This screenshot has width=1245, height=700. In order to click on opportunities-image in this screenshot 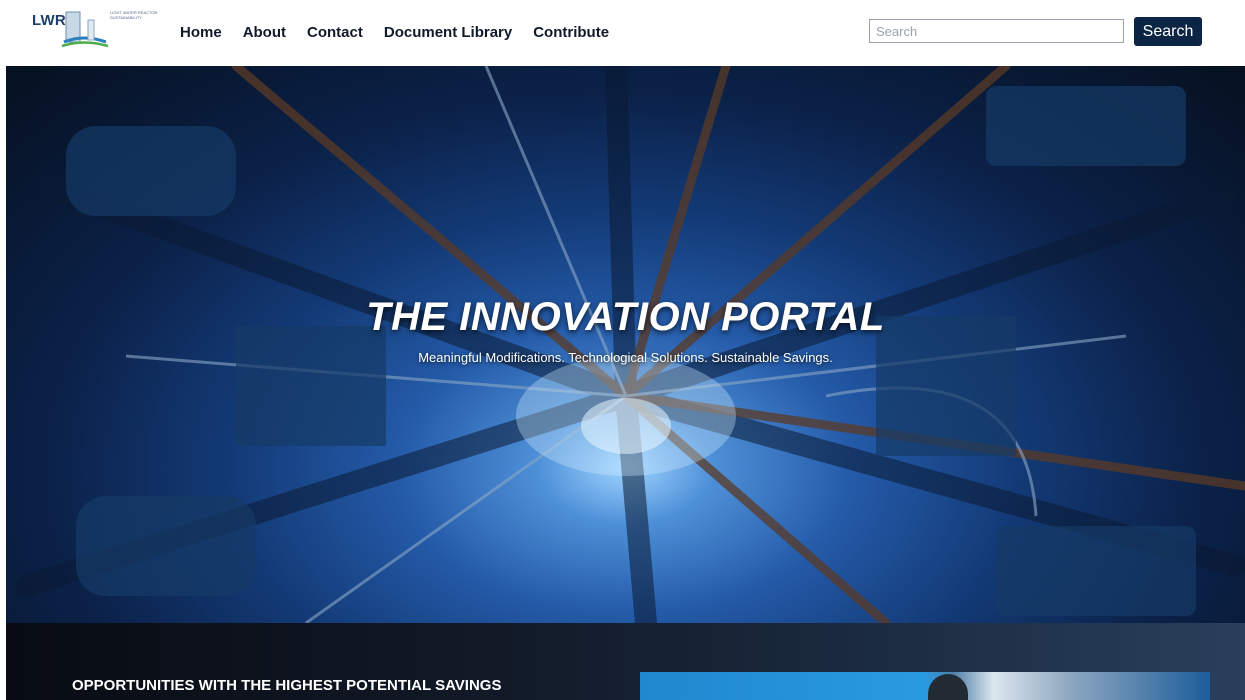, I will do `click(925, 686)`.